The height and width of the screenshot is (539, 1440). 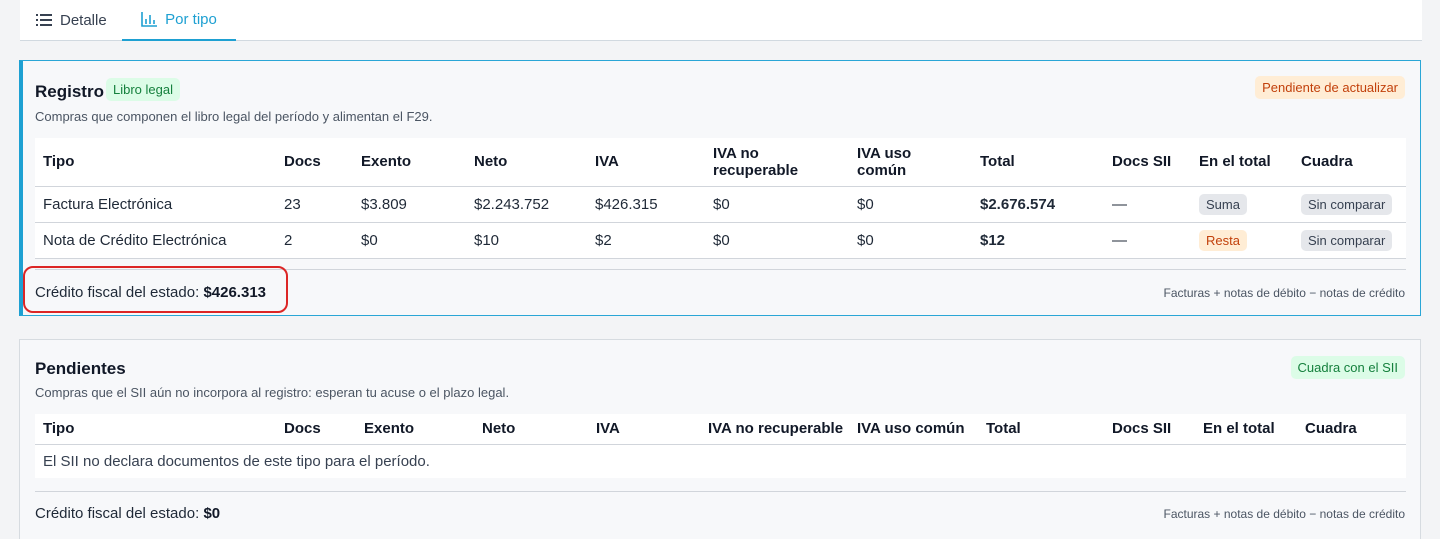 I want to click on status-badge: Cuadra con el SII, so click(x=1347, y=367).